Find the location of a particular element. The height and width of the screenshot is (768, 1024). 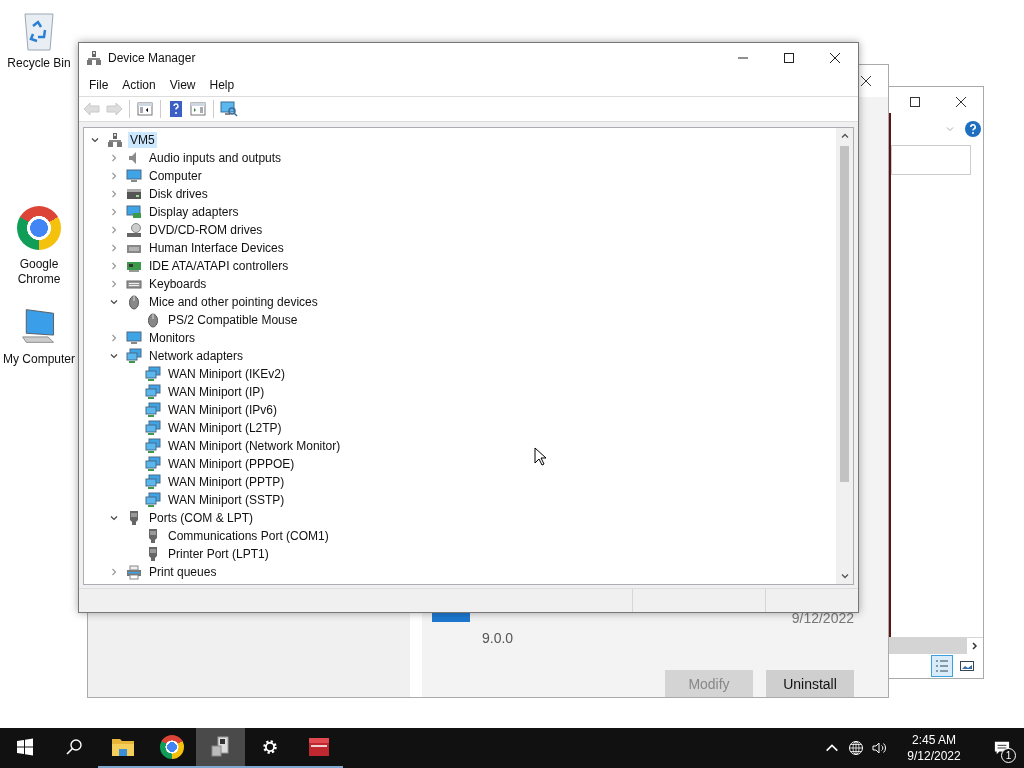

tree-item: Network adapters is located at coordinates (196, 356).